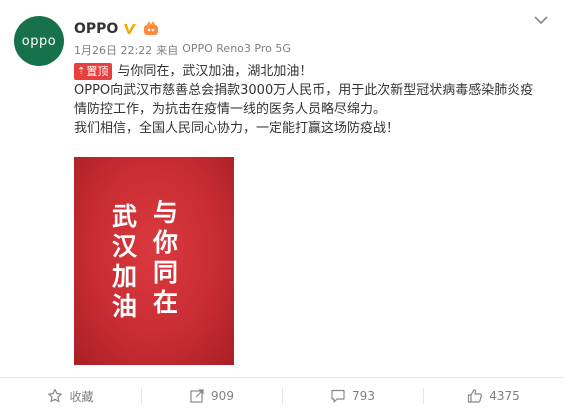 The image size is (564, 414). I want to click on like-count: 4375, so click(504, 396).